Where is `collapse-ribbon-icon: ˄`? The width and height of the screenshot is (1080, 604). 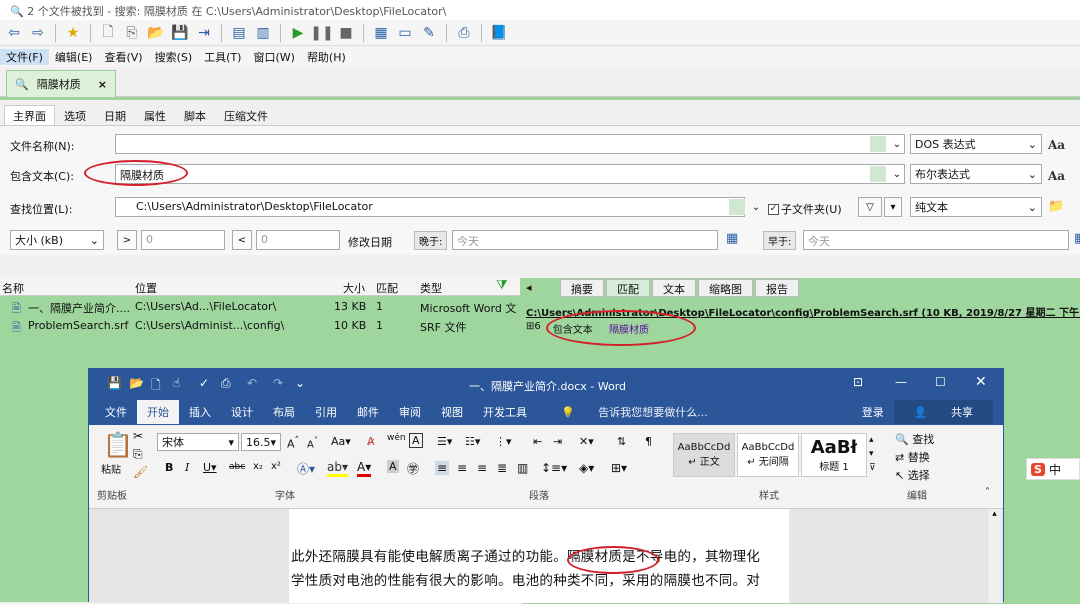 collapse-ribbon-icon: ˄ is located at coordinates (987, 492).